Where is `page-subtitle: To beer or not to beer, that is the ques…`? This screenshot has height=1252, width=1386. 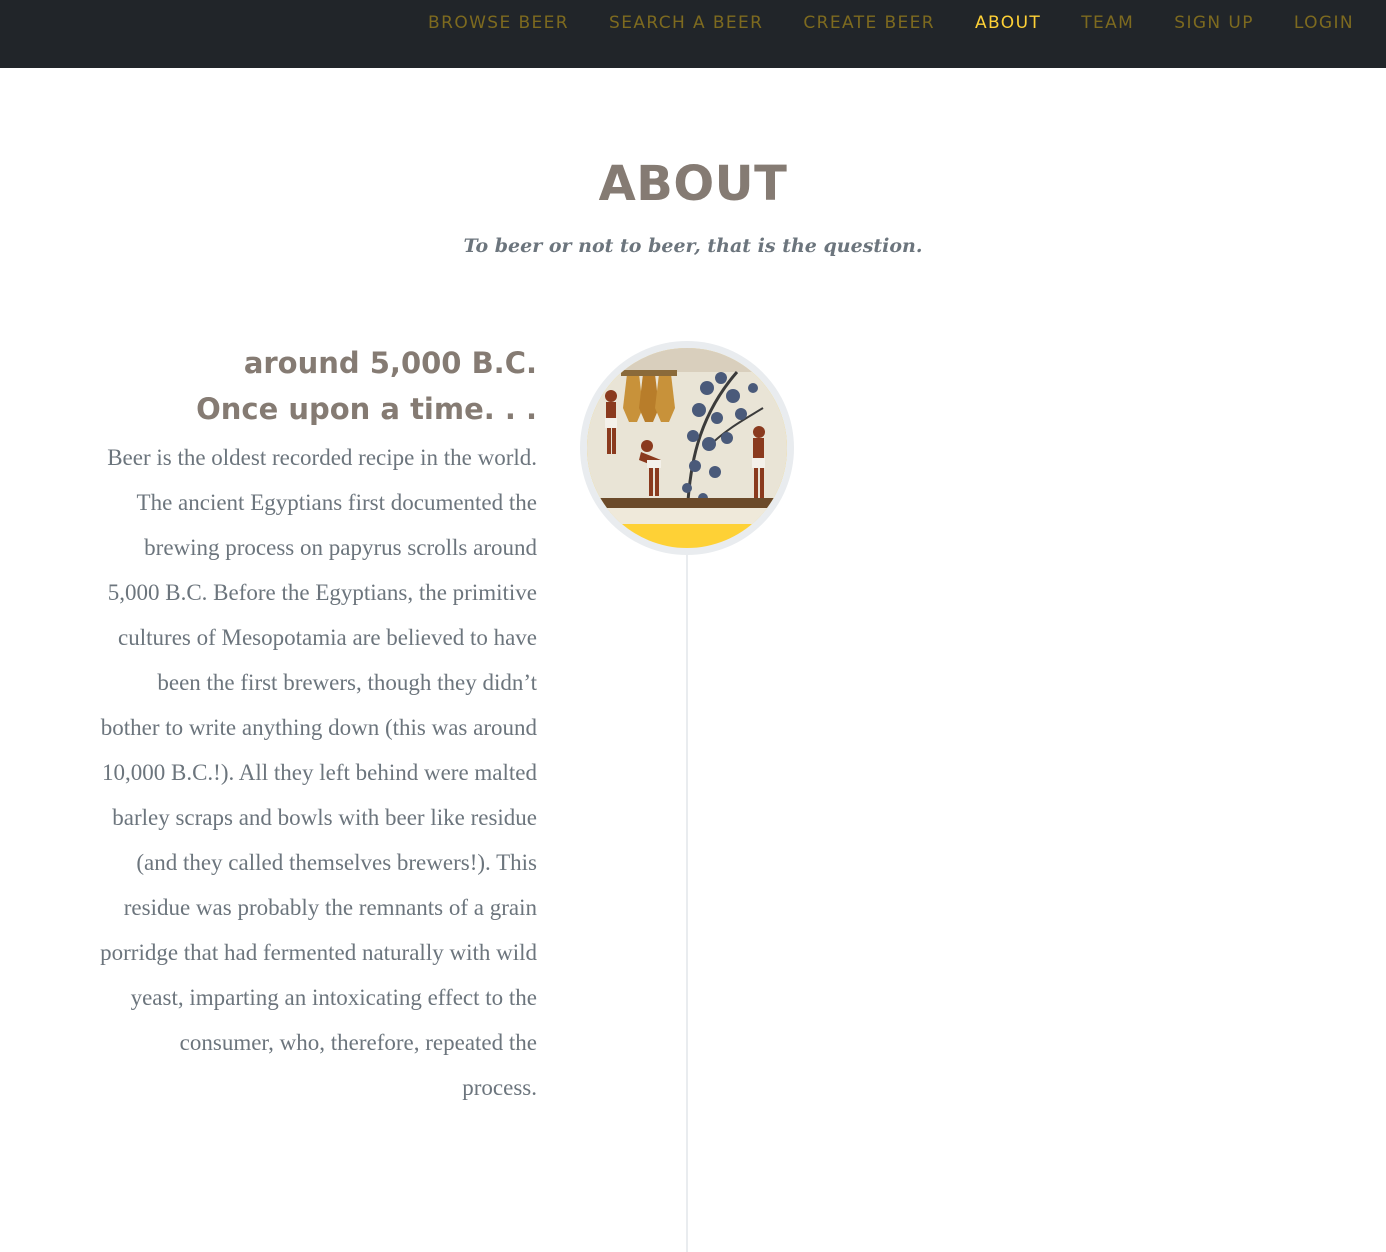 page-subtitle: To beer or not to beer, that is the ques… is located at coordinates (693, 246).